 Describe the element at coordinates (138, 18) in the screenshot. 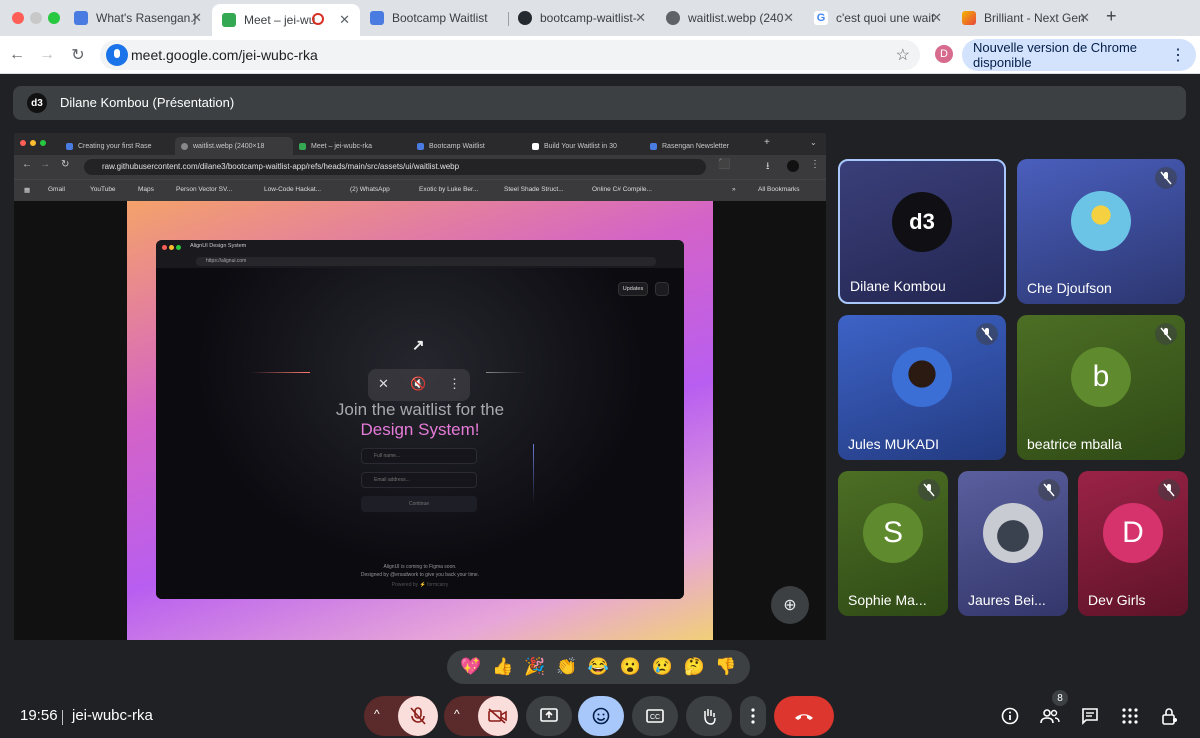

I see `browser-tab: What's Rasengan.j ✕` at that location.